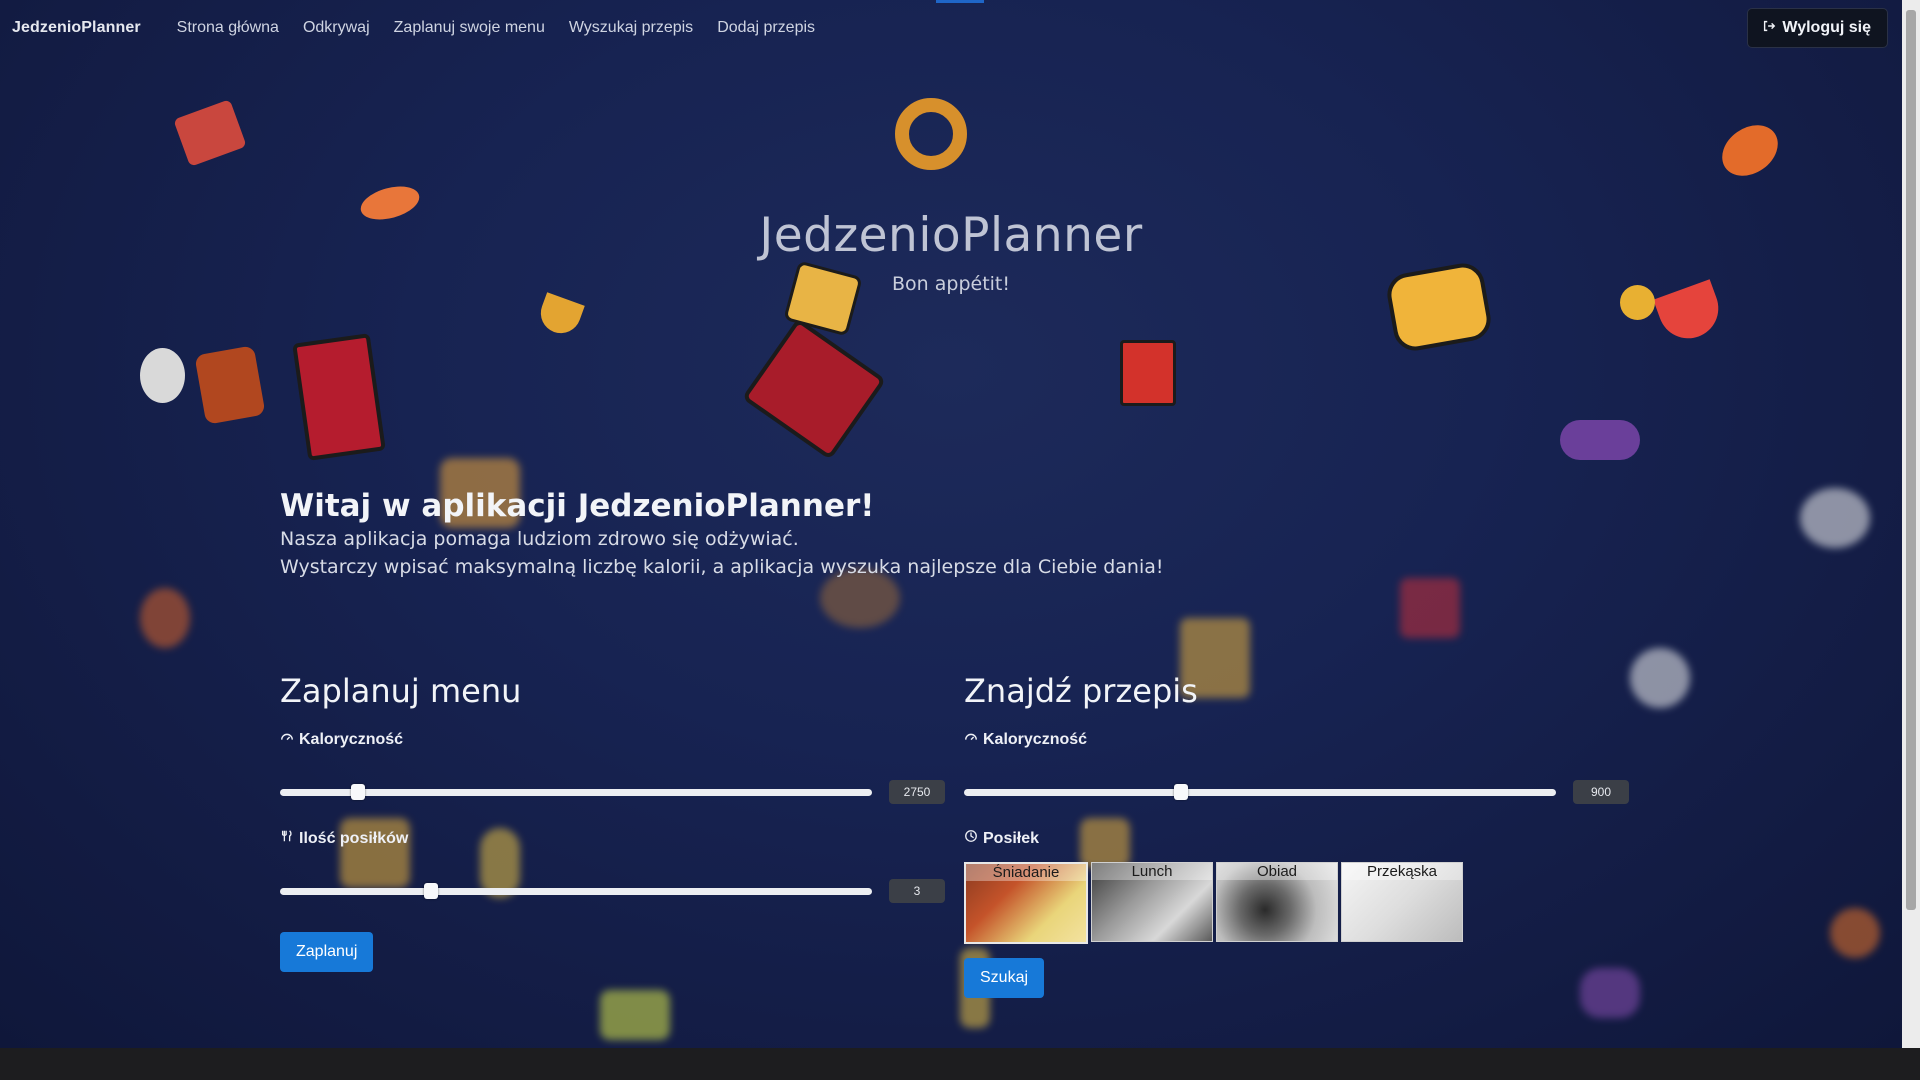 This screenshot has height=1080, width=1920. What do you see at coordinates (917, 891) in the screenshot?
I see `plan-meals-value: 3` at bounding box center [917, 891].